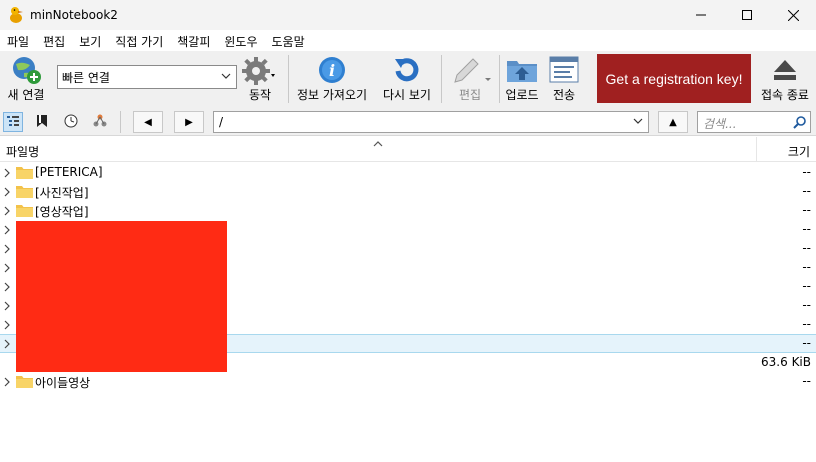 The image size is (816, 462). I want to click on disconnect-button: 접속 종료, so click(785, 79).